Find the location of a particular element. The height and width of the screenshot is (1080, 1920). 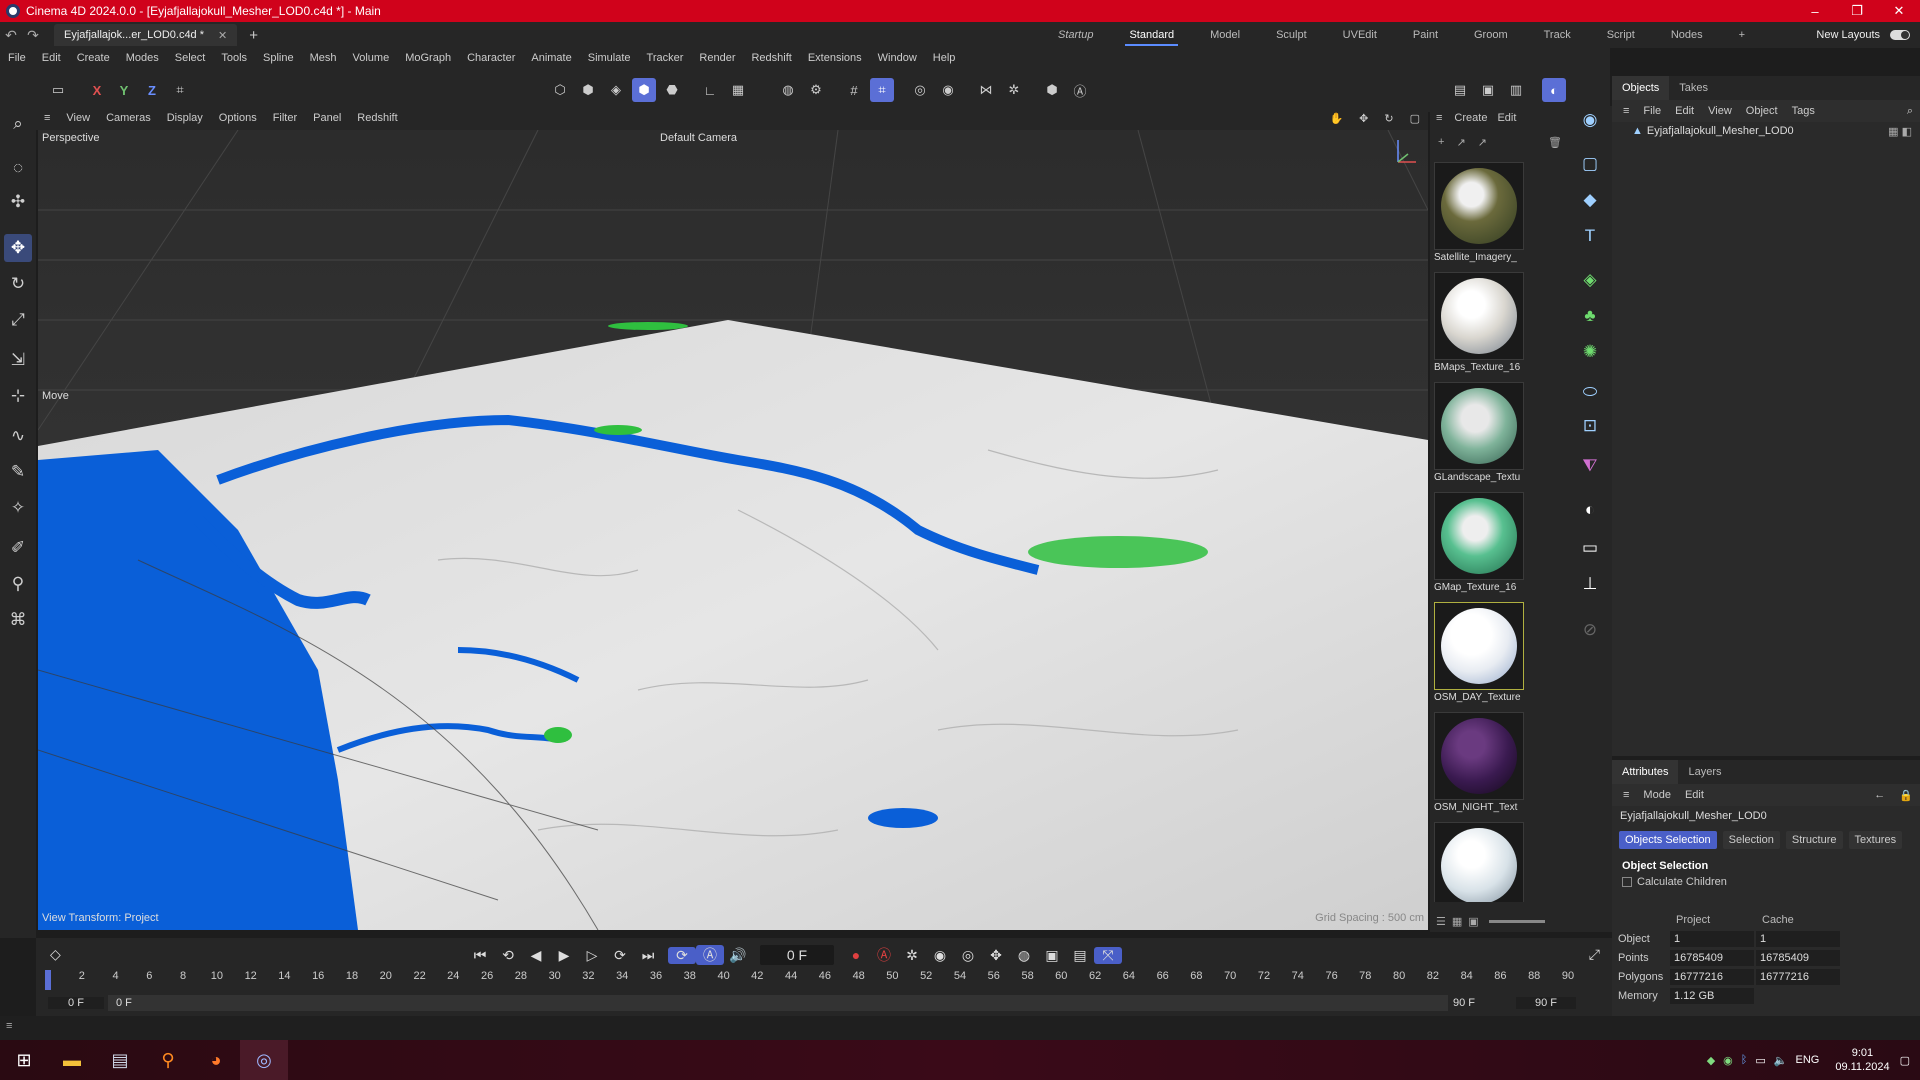

search-app-icon: ⚲ is located at coordinates (168, 1060).